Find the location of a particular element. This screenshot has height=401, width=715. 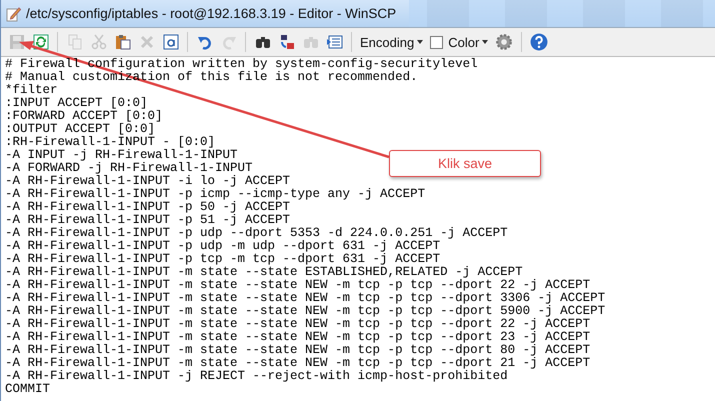

code-line: COMMIT is located at coordinates (27, 389).